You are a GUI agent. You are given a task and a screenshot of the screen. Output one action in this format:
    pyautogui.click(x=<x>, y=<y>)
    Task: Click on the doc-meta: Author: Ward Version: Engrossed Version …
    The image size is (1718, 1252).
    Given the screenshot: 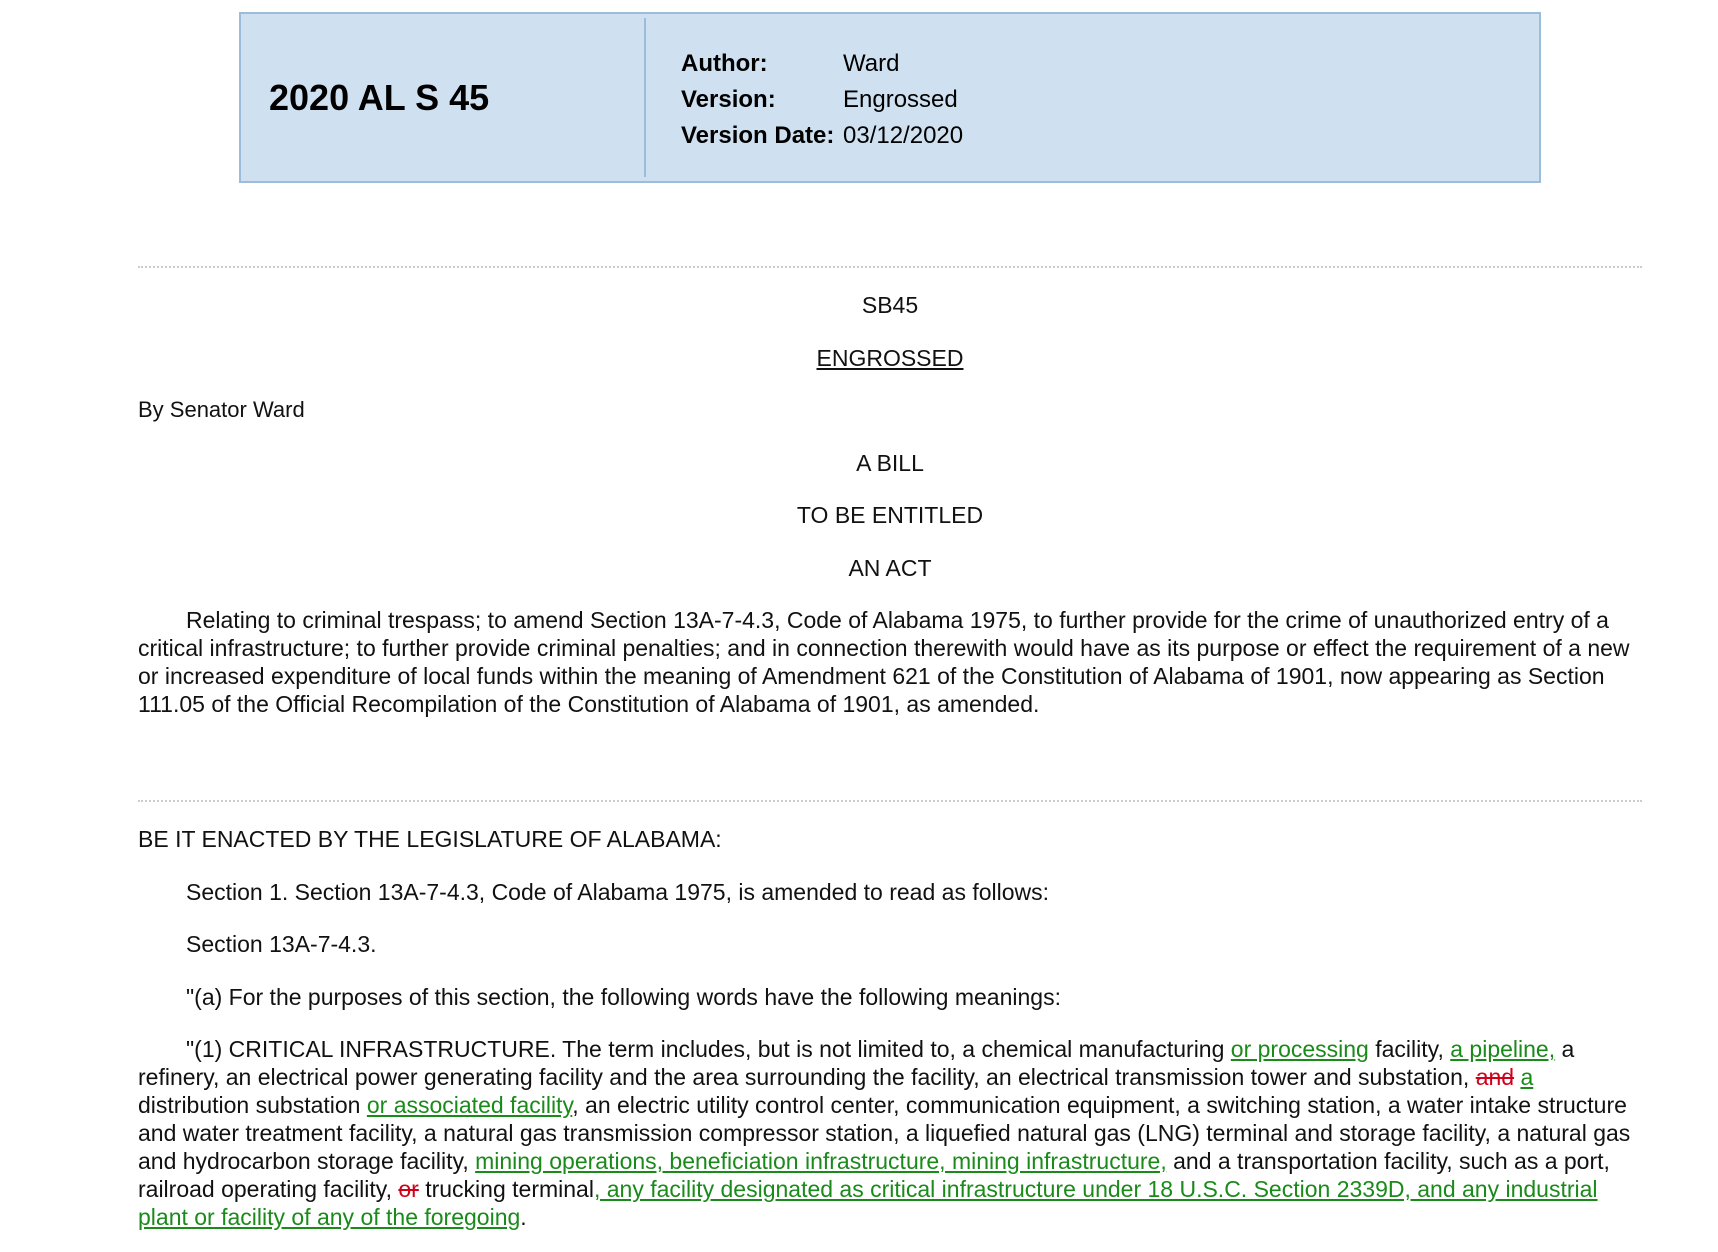 What is the action you would take?
    pyautogui.click(x=804, y=97)
    